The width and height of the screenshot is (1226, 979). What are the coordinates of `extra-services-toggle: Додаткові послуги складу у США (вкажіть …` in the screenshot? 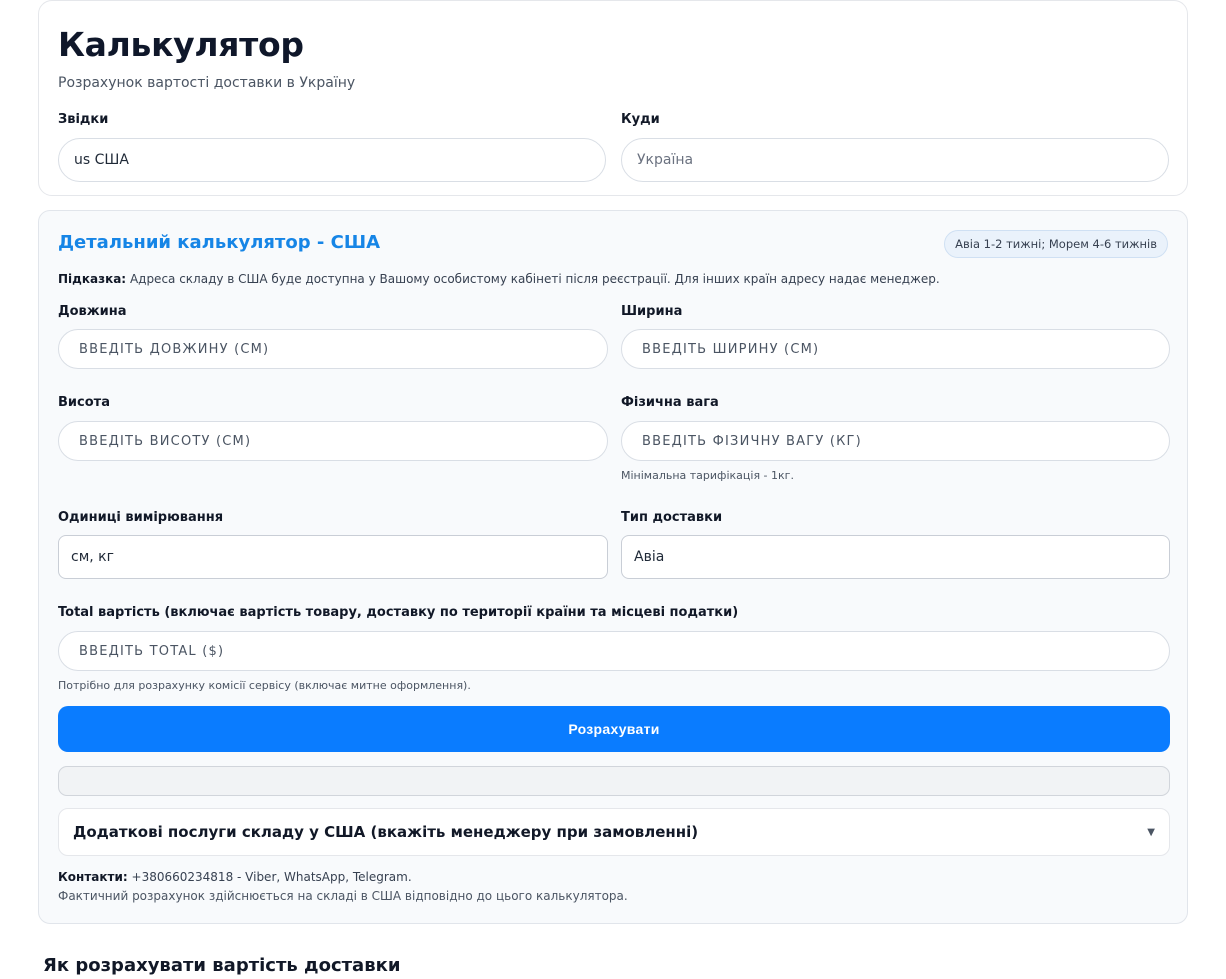 It's located at (614, 832).